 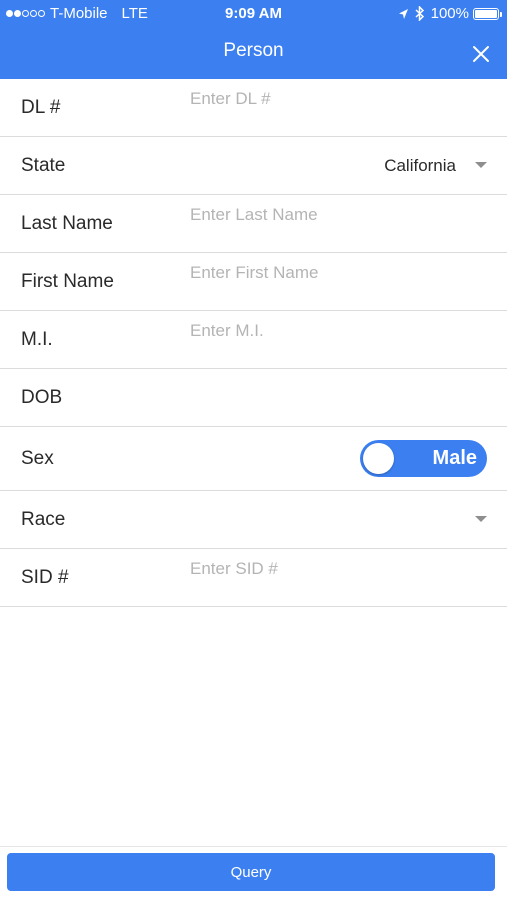 What do you see at coordinates (253, 520) in the screenshot?
I see `race-row: Race` at bounding box center [253, 520].